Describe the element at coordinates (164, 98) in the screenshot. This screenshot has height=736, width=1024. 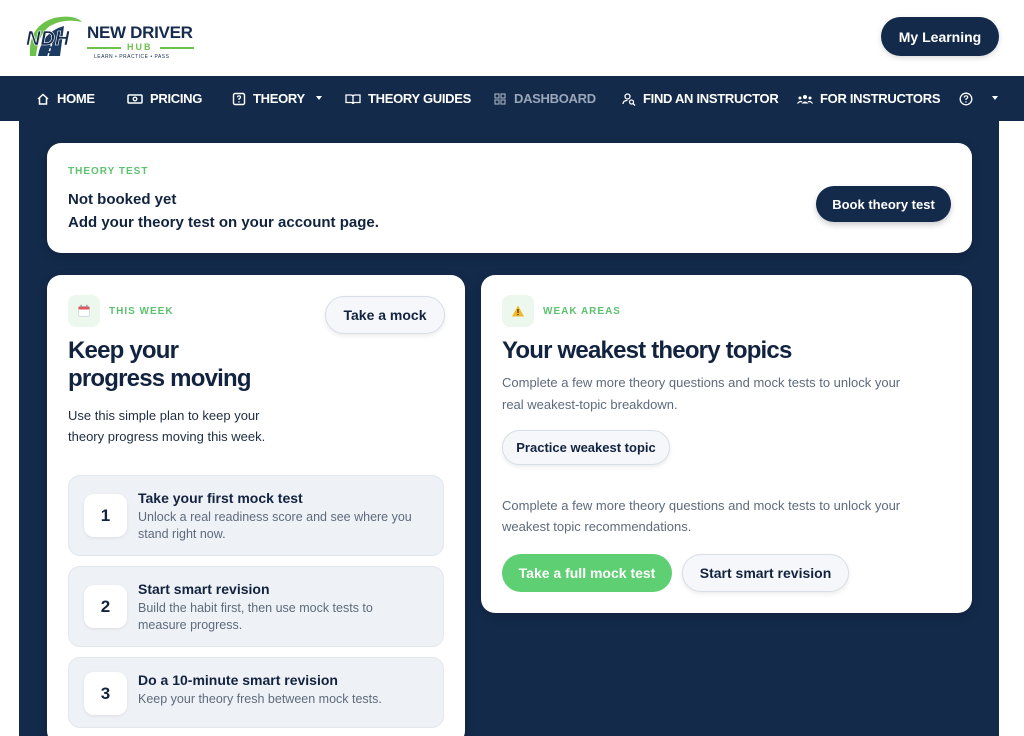
I see `nav-pricing: PRICING` at that location.